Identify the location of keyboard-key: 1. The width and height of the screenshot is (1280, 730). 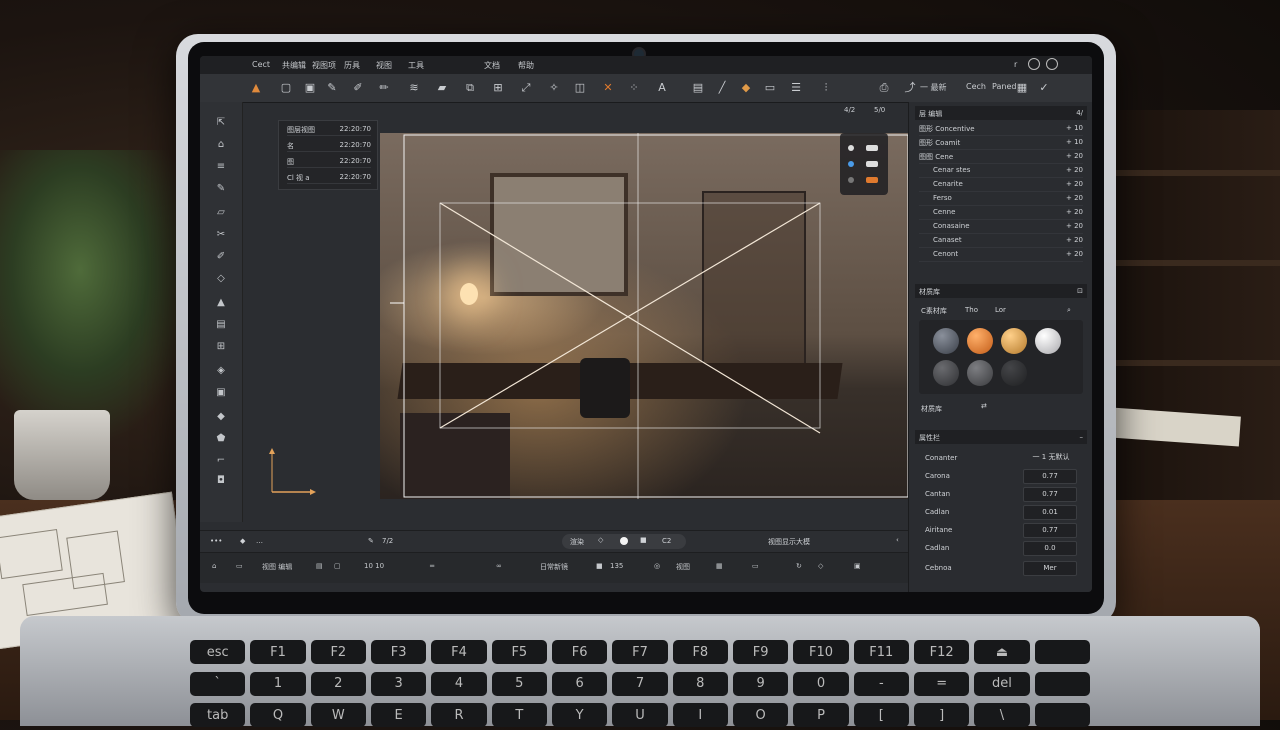
(278, 683).